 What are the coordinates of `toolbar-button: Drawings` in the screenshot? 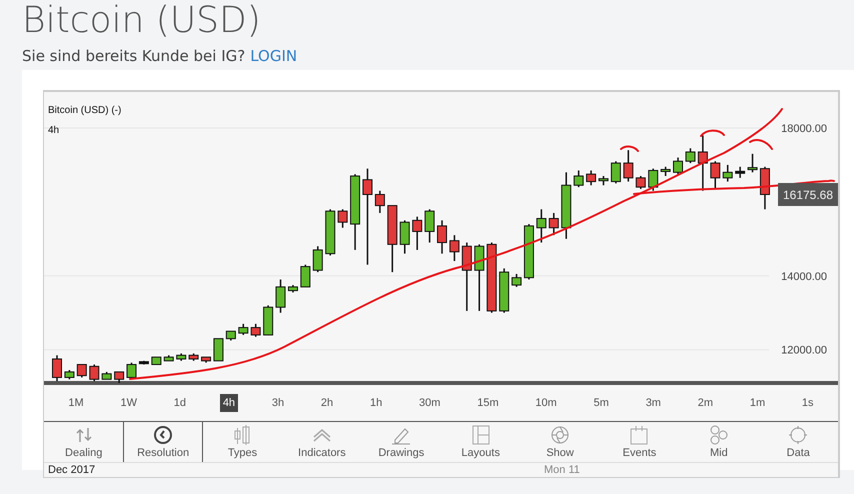 It's located at (401, 442).